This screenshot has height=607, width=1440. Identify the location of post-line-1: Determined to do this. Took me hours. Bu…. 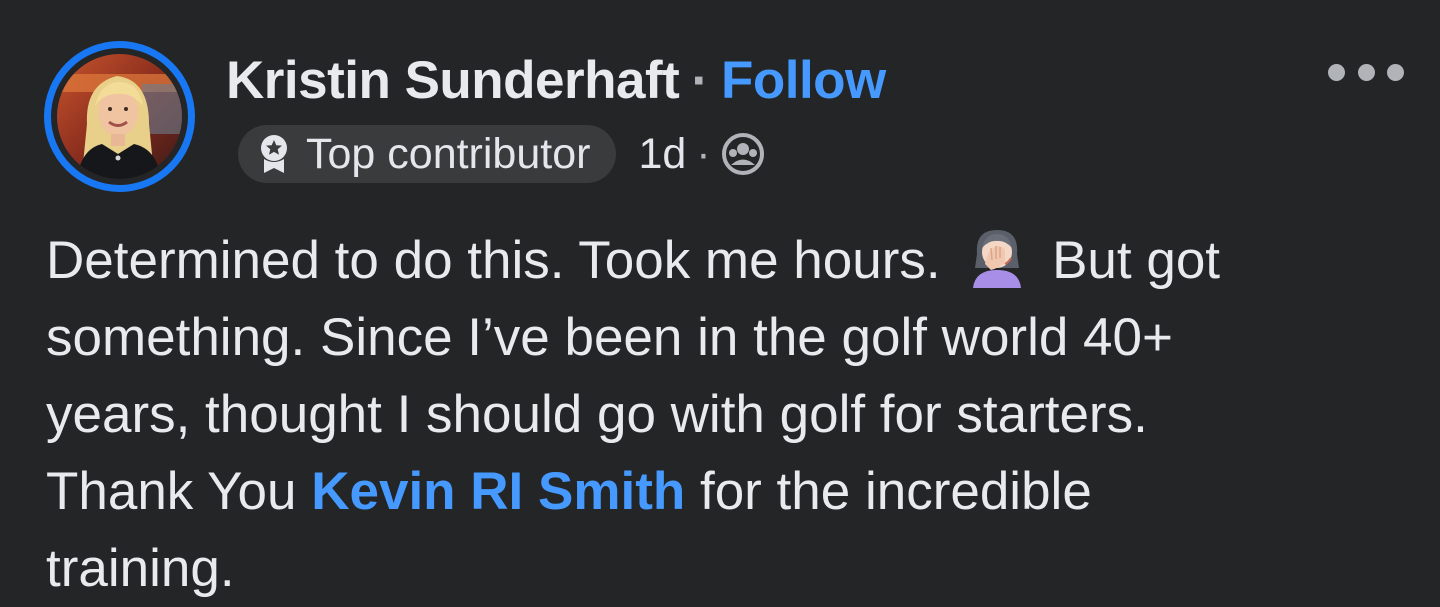
(726, 260).